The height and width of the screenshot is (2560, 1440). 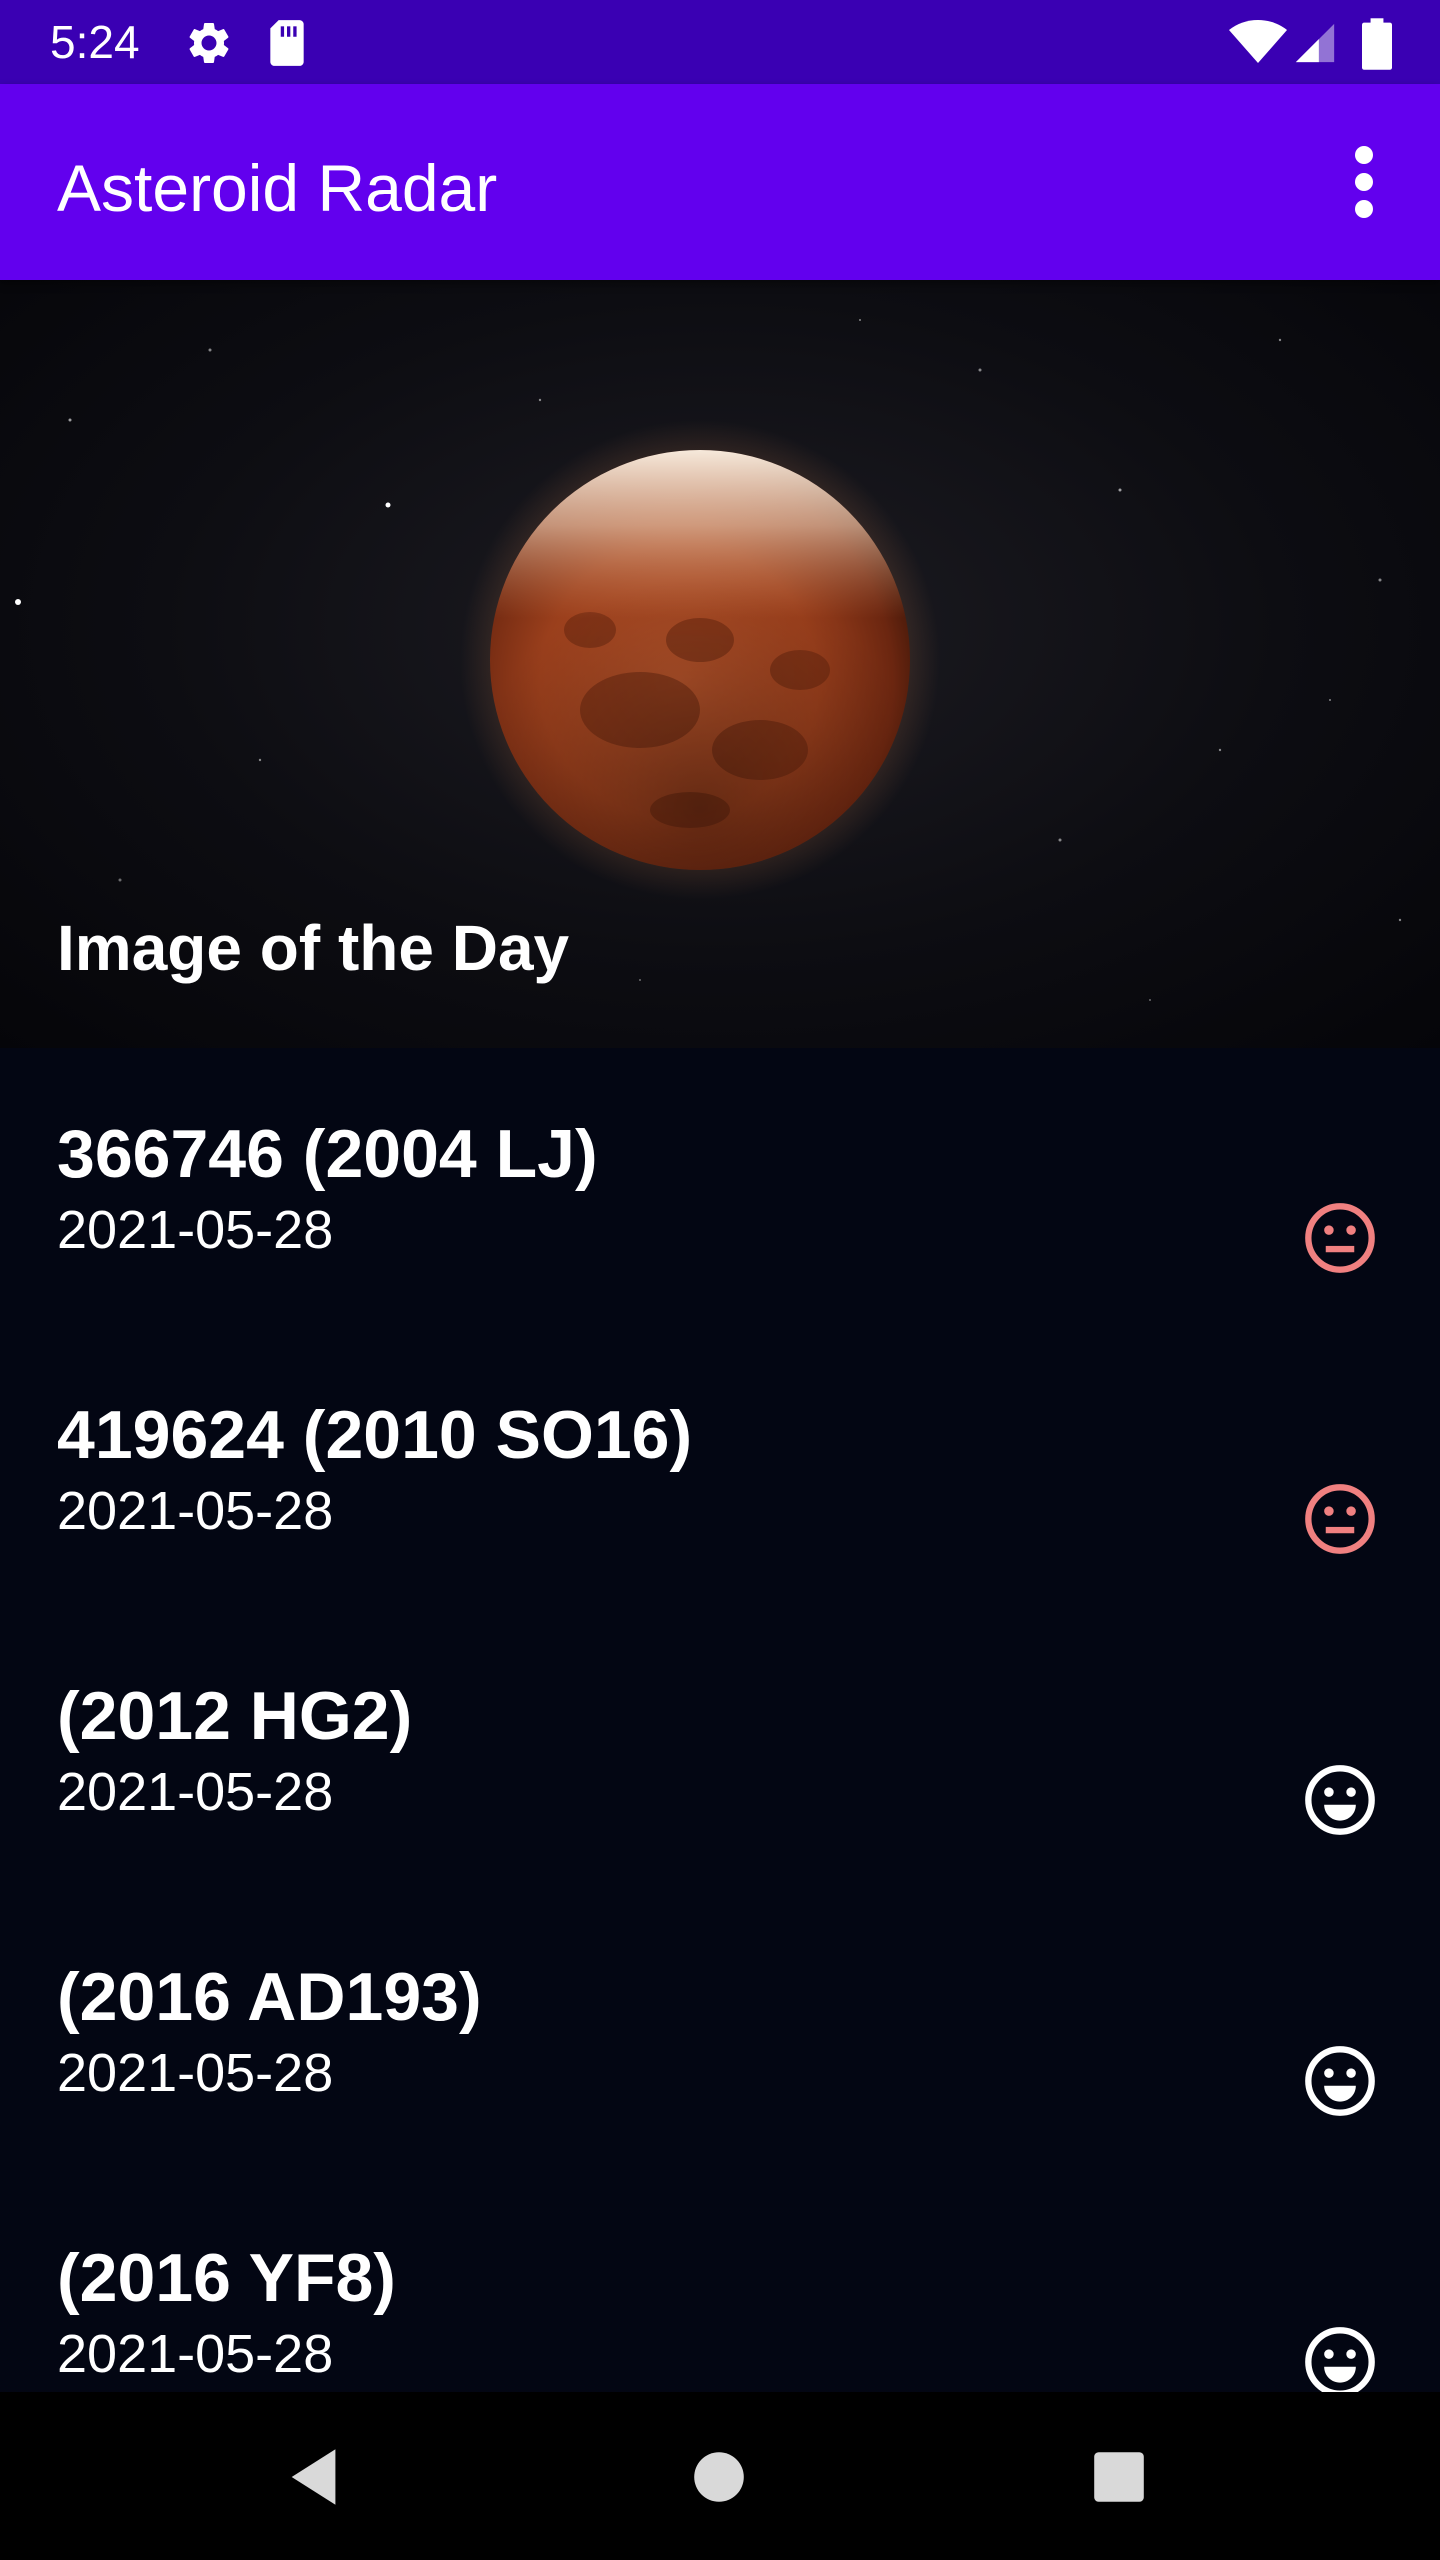 I want to click on list-item: (2016 YF8) 2021-05-28, so click(x=720, y=2282).